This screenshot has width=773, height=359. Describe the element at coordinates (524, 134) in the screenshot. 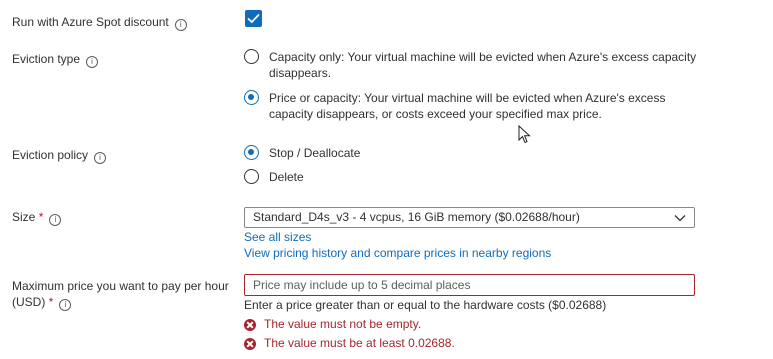

I see `mouse-cursor-icon` at that location.